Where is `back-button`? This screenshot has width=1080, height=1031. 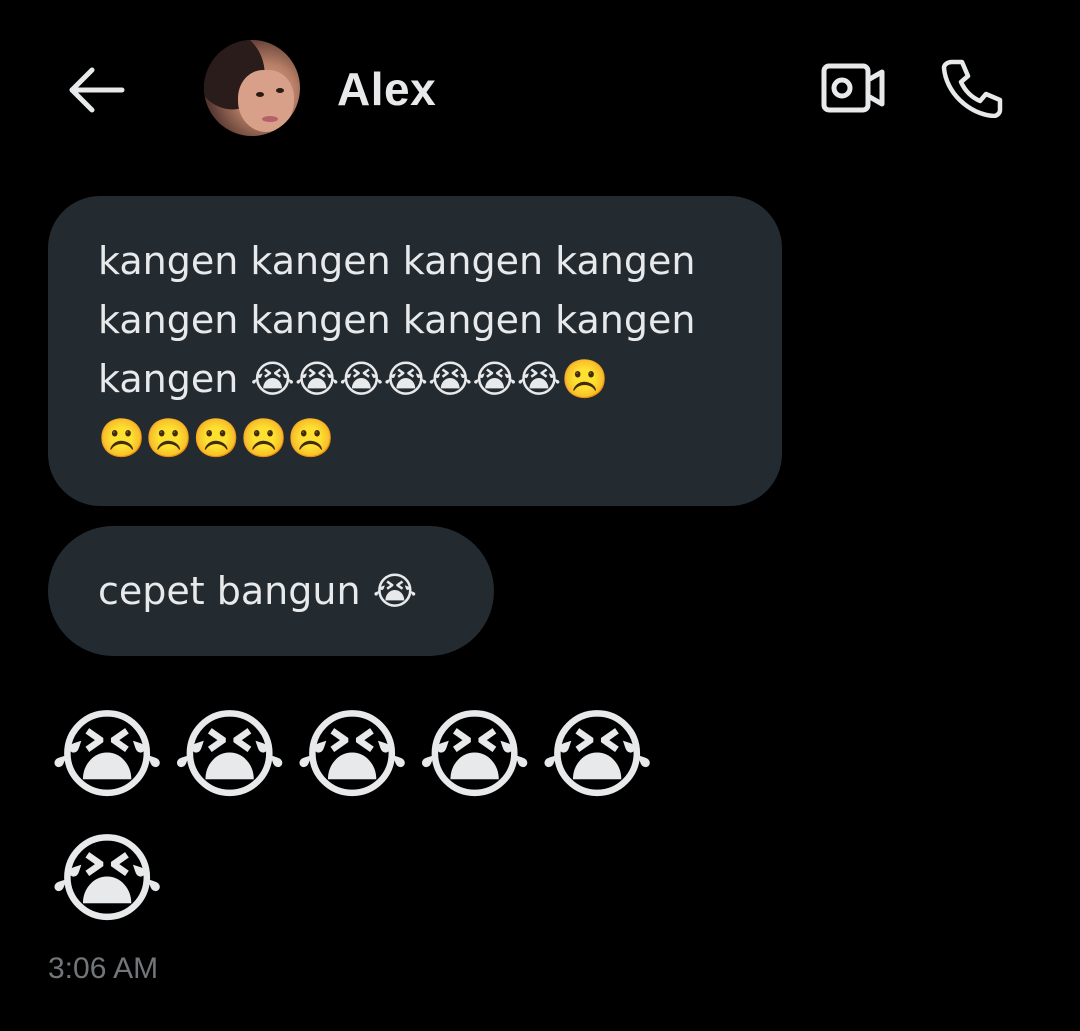
back-button is located at coordinates (97, 90).